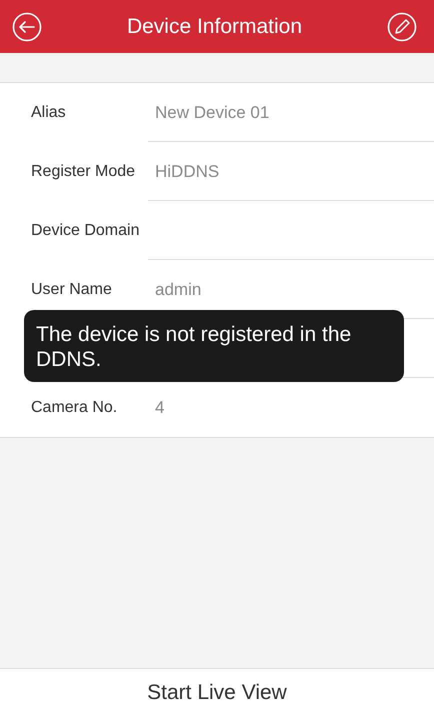 This screenshot has height=713, width=434. Describe the element at coordinates (214, 26) in the screenshot. I see `screen-title: Device Information` at that location.